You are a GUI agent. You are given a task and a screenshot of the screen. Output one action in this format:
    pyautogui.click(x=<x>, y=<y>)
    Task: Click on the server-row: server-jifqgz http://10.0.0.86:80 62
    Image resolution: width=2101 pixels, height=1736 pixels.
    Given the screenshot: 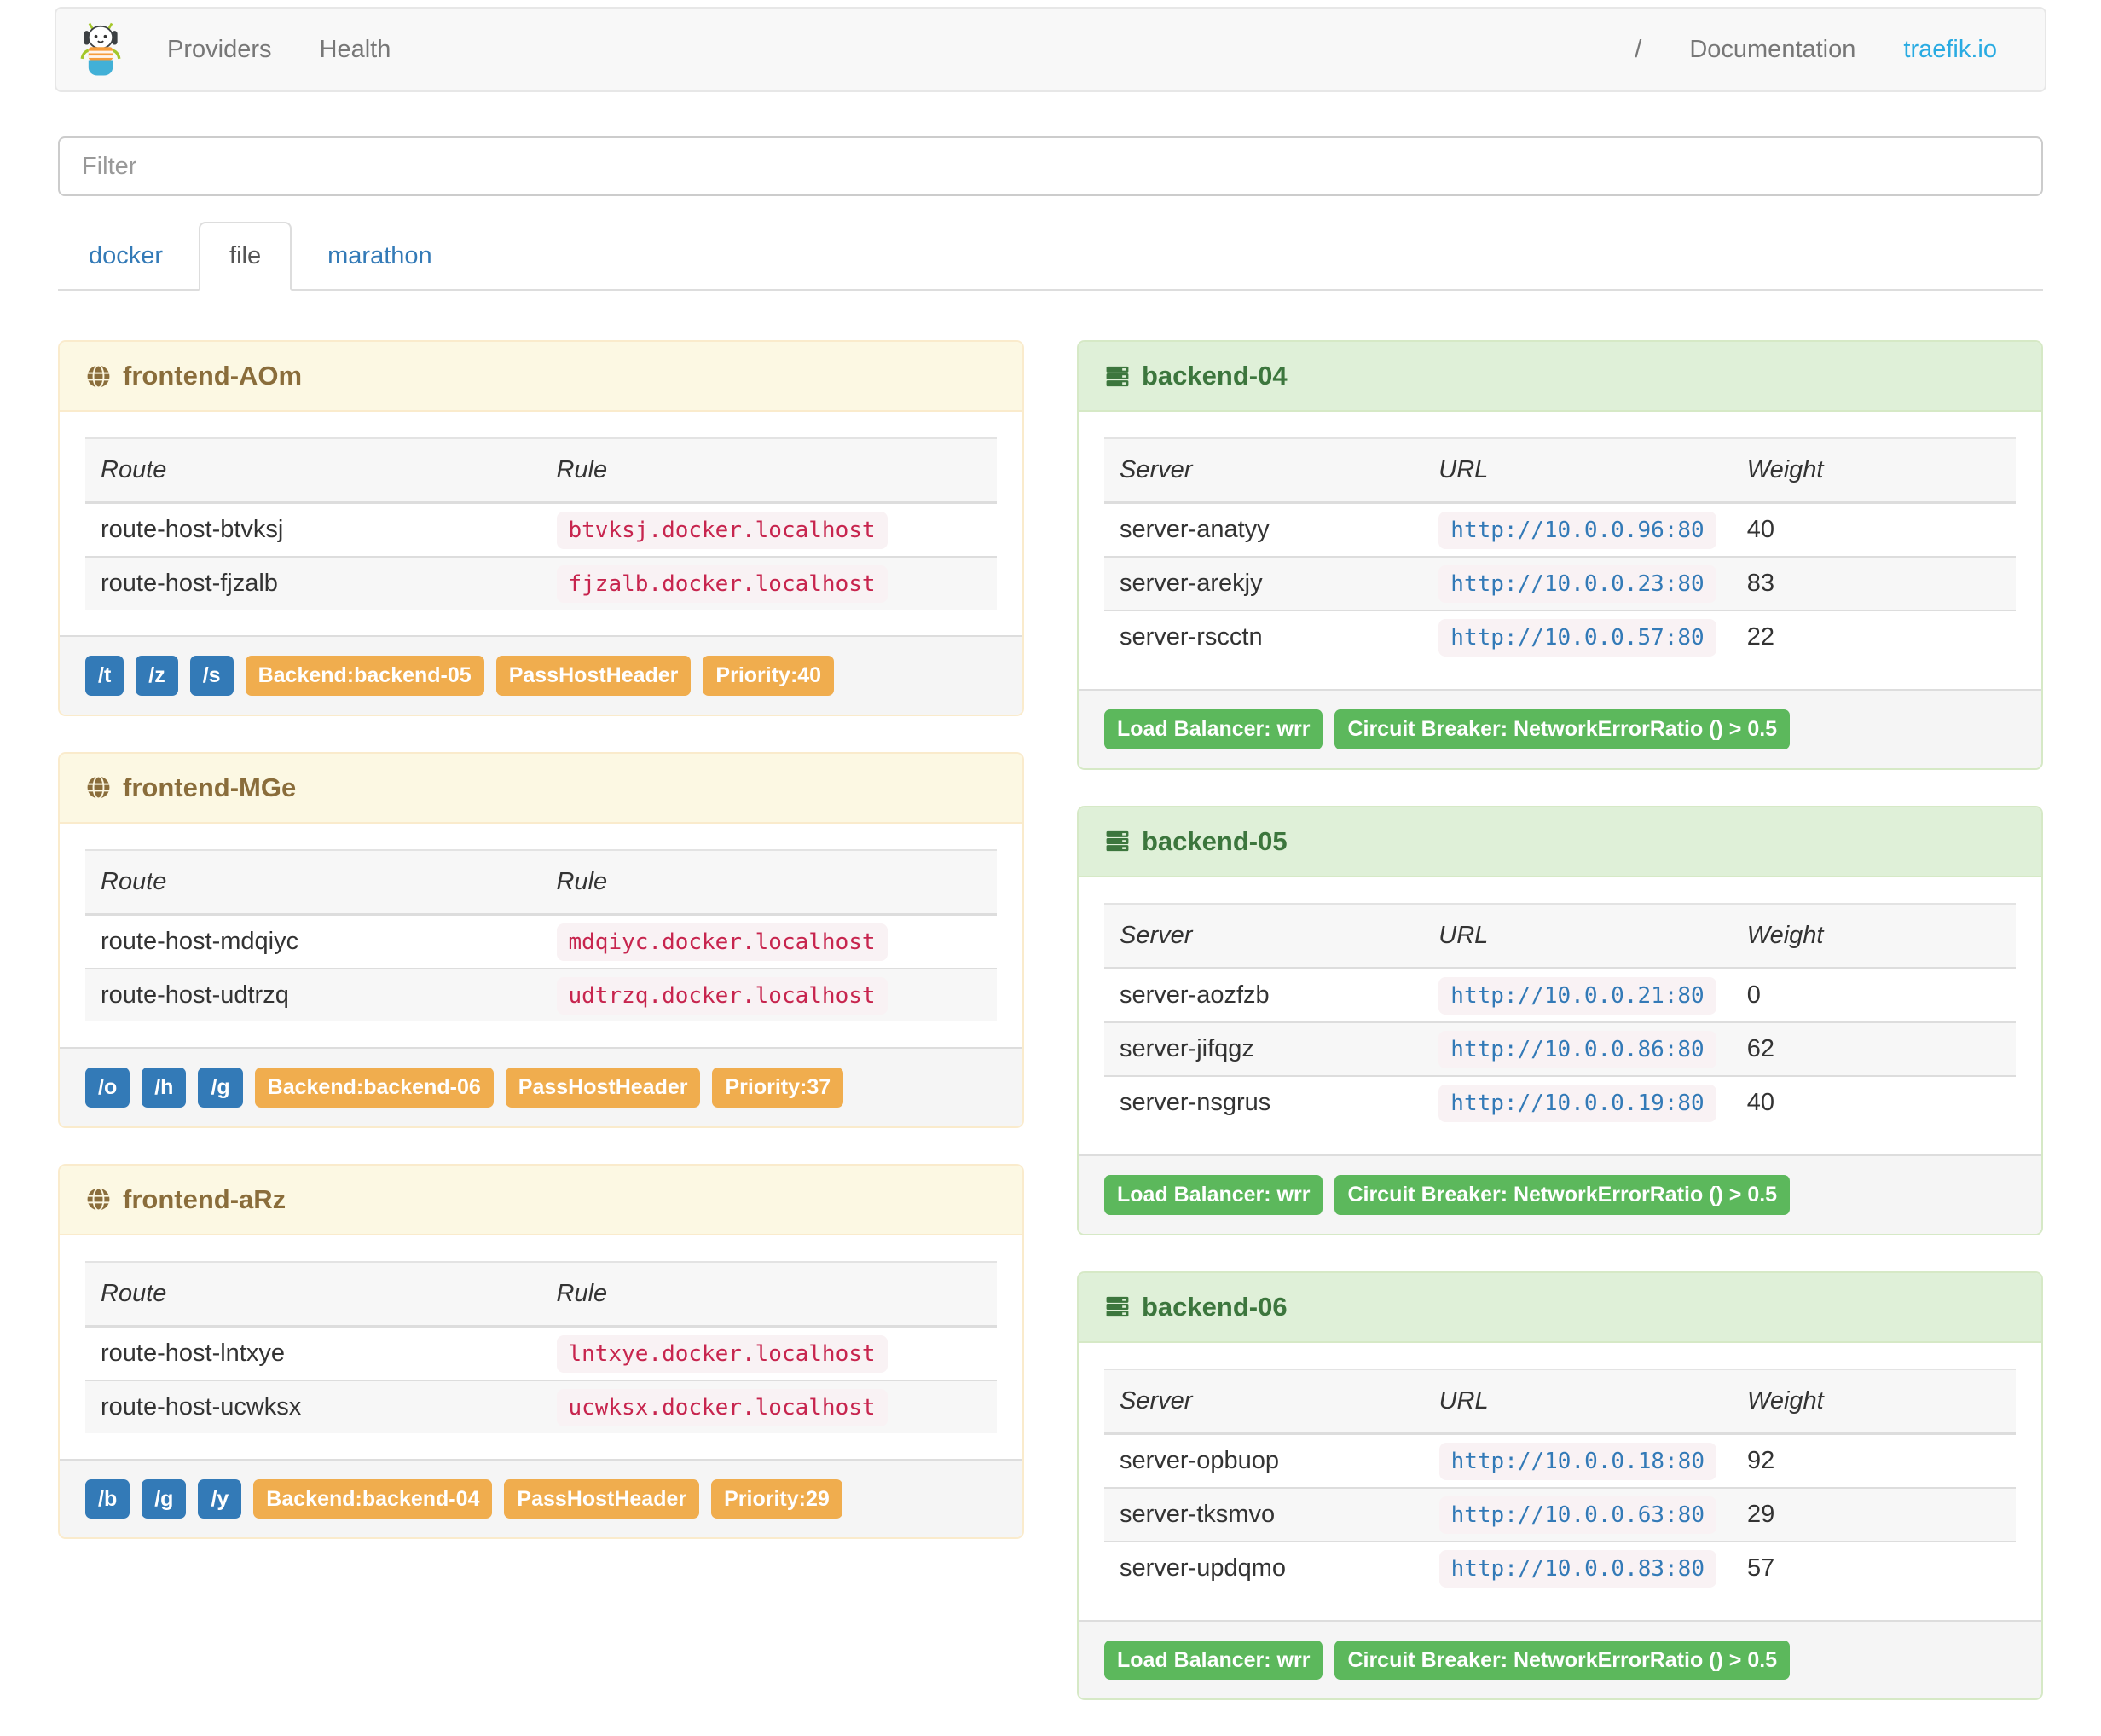 What is the action you would take?
    pyautogui.click(x=1560, y=1048)
    